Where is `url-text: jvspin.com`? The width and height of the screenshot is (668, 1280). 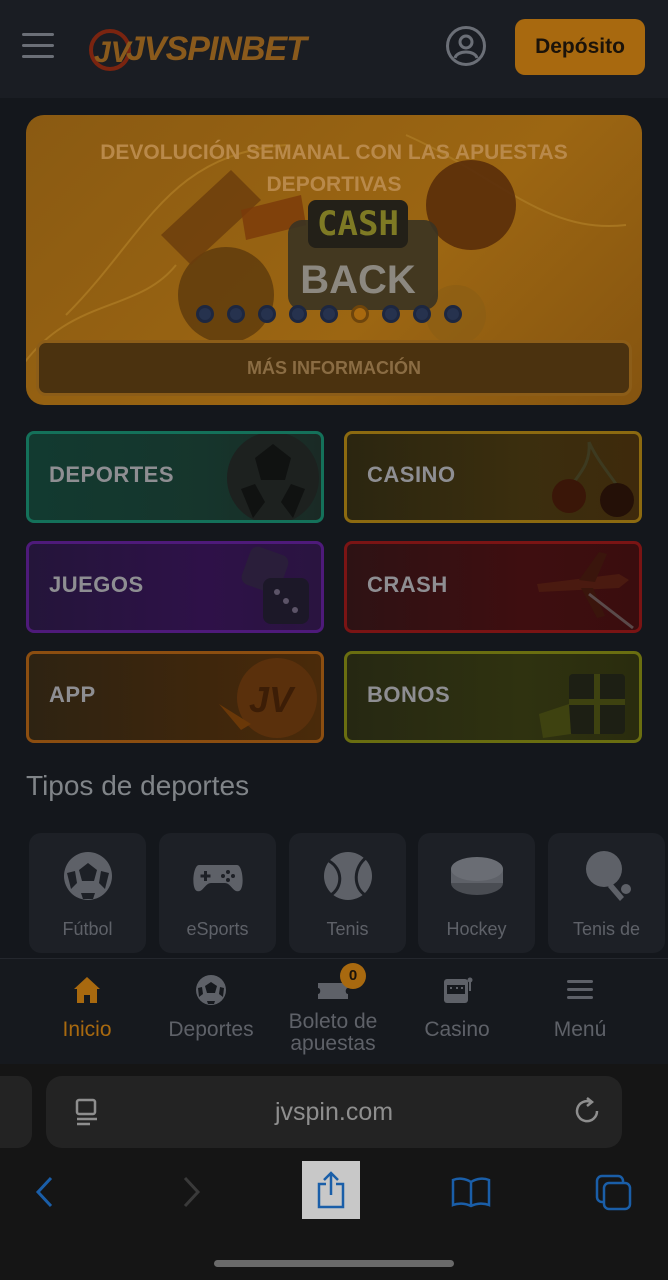 url-text: jvspin.com is located at coordinates (334, 1112).